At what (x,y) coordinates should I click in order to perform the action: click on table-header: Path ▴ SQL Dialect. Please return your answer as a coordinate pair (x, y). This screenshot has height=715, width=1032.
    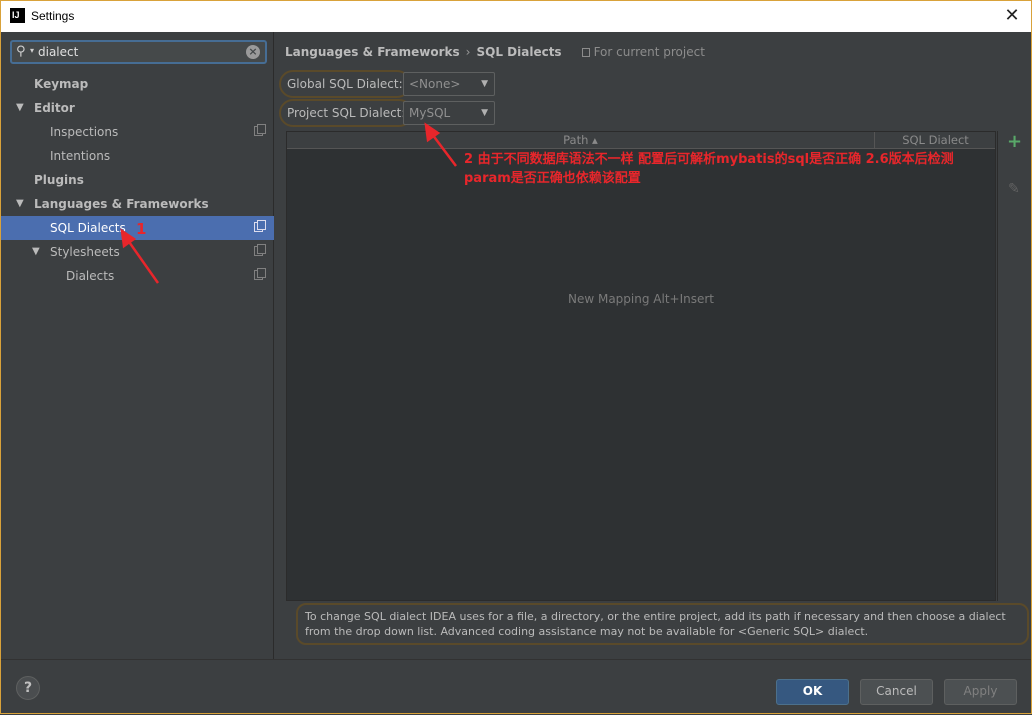
    Looking at the image, I should click on (641, 140).